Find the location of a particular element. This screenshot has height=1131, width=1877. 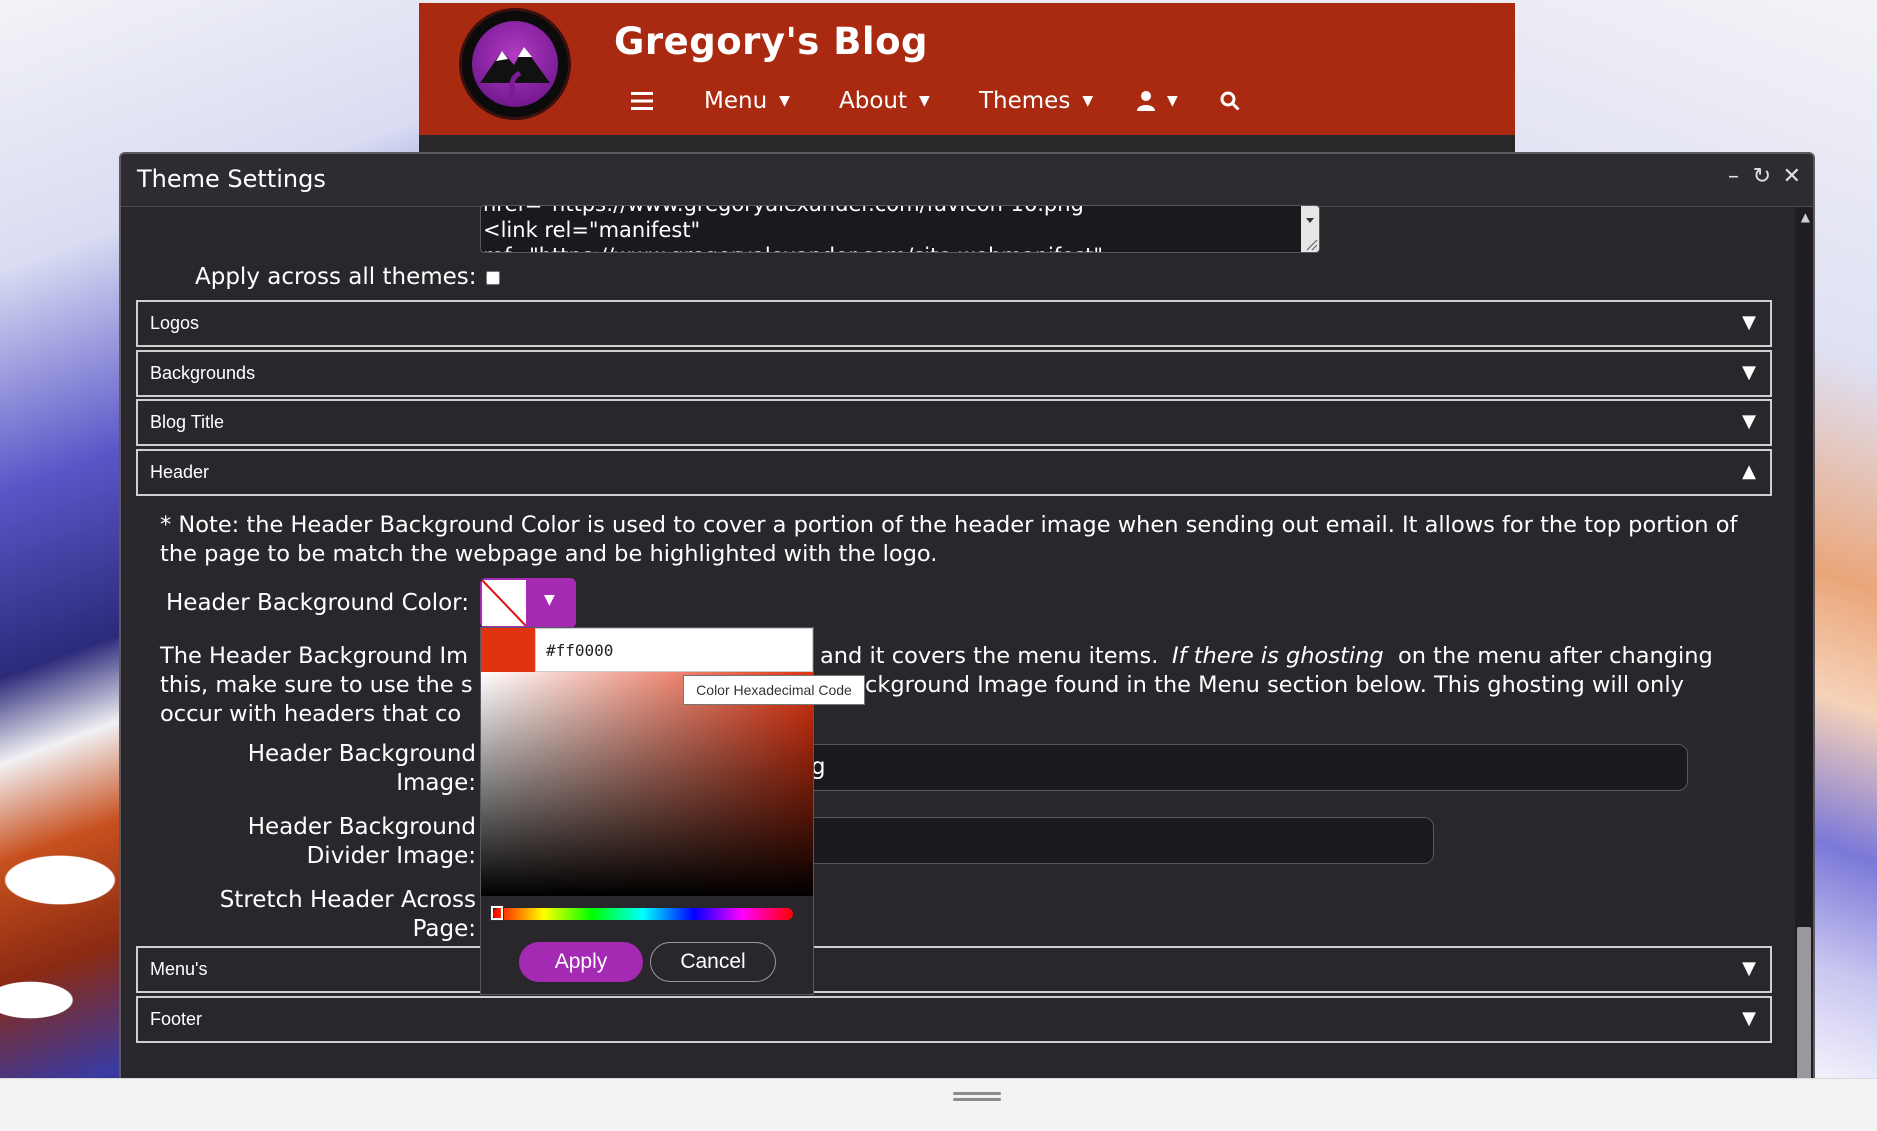

saturation-value-area is located at coordinates (647, 784).